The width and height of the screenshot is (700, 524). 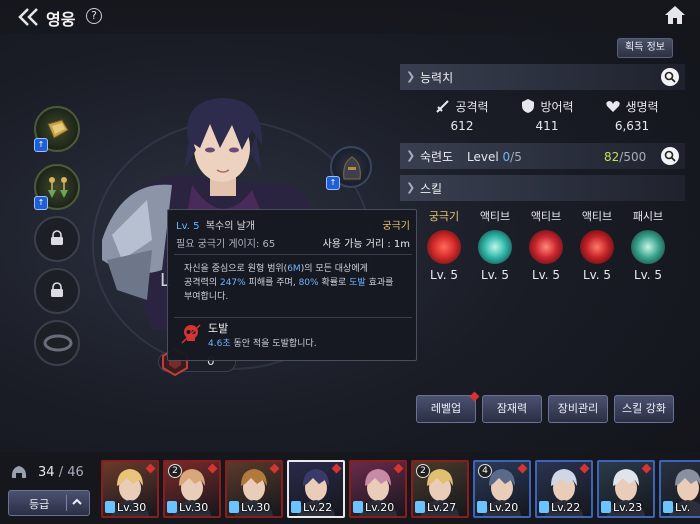 I want to click on grade-sort-button: 등급, so click(x=49, y=503).